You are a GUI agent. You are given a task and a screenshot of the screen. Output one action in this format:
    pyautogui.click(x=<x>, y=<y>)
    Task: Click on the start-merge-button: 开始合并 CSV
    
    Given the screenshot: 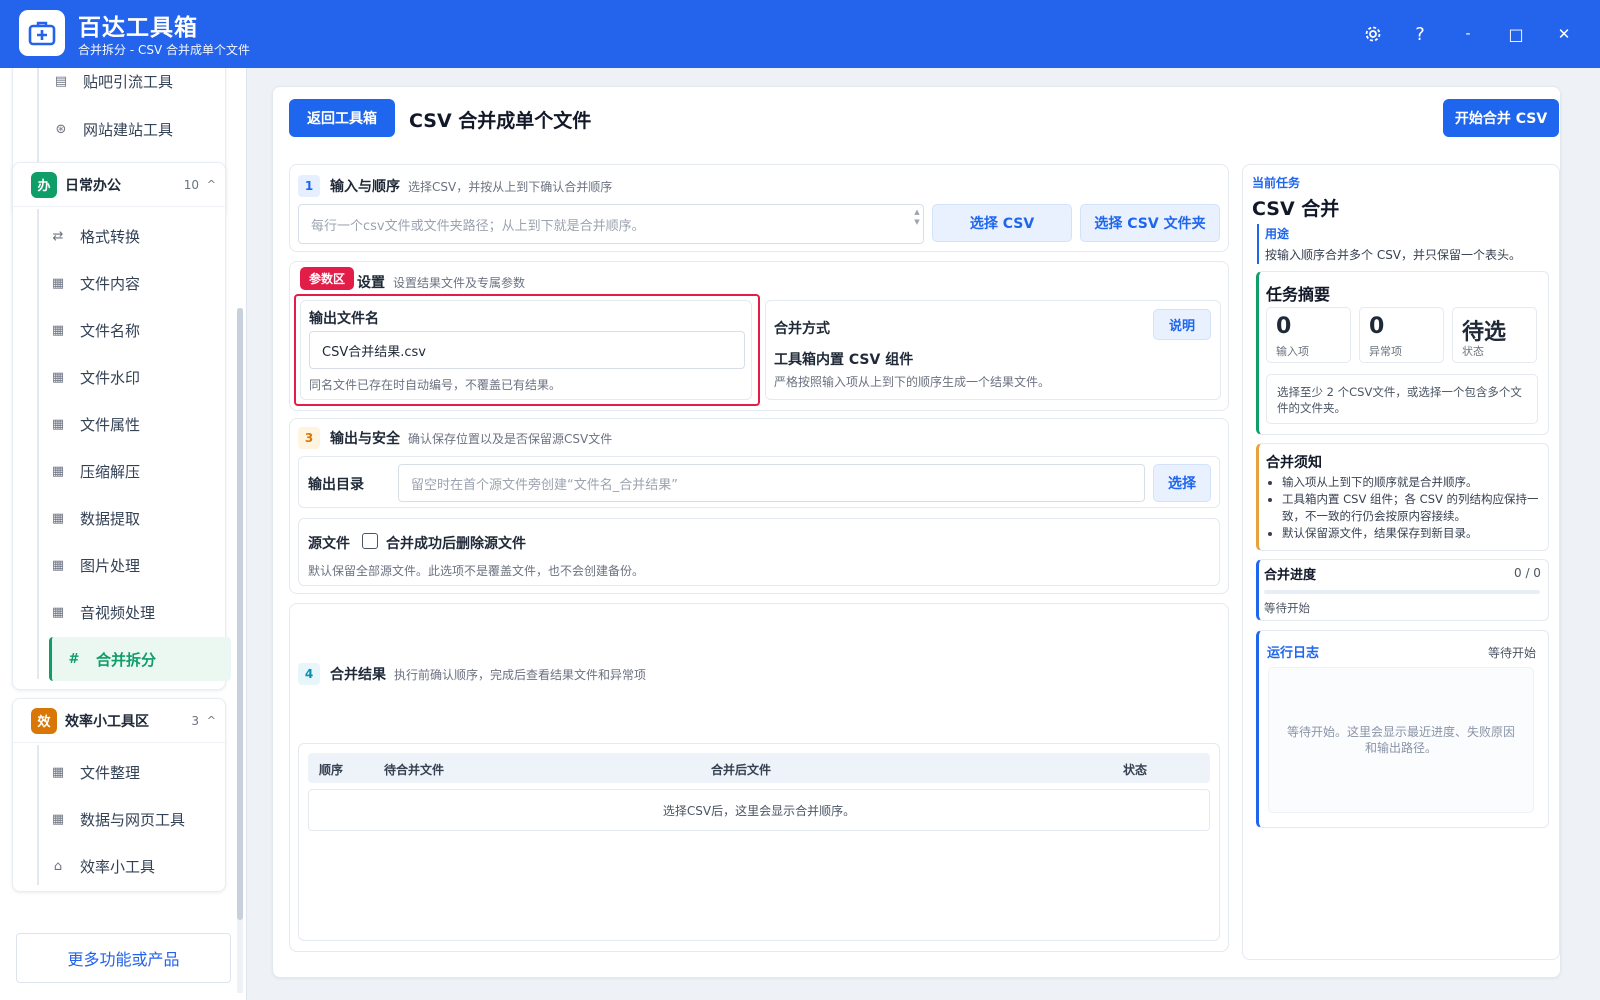 What is the action you would take?
    pyautogui.click(x=1501, y=118)
    